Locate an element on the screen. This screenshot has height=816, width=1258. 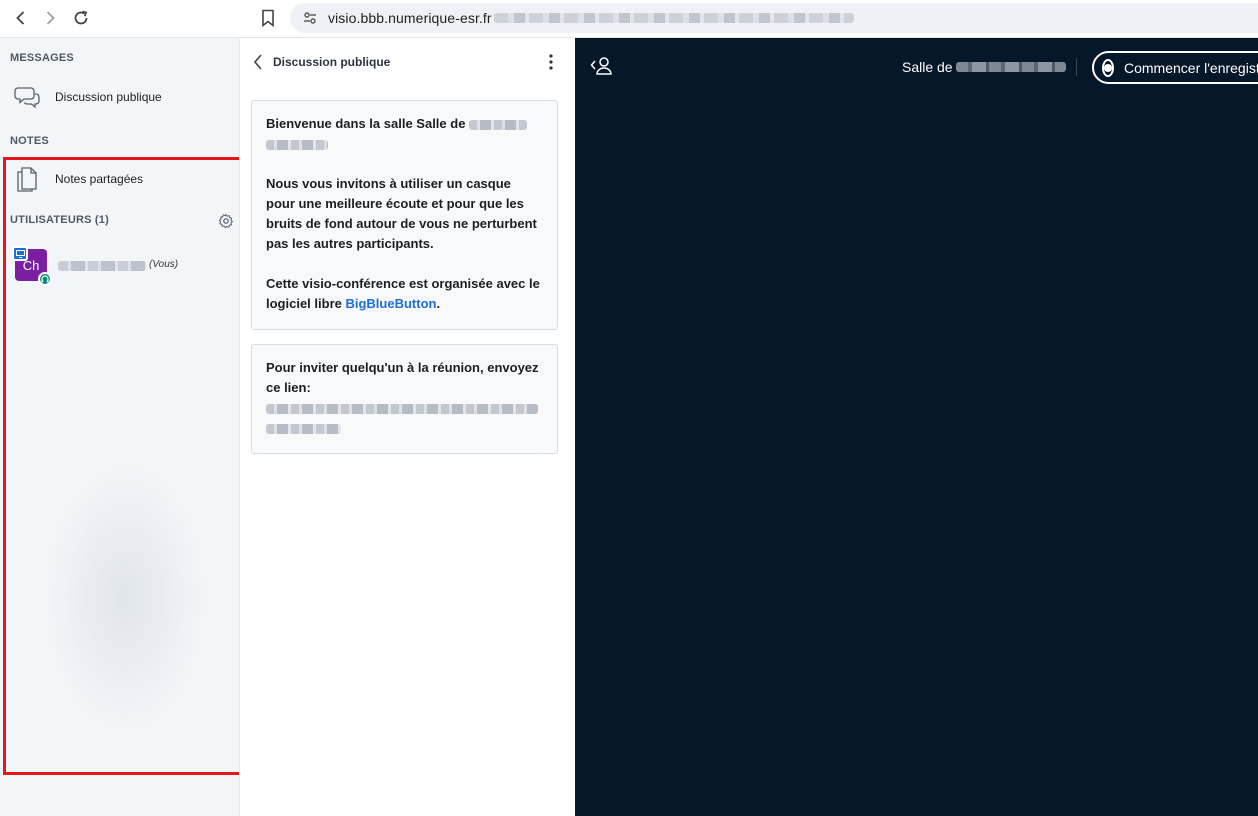
messages-section-title: MESSAGES is located at coordinates (42, 58).